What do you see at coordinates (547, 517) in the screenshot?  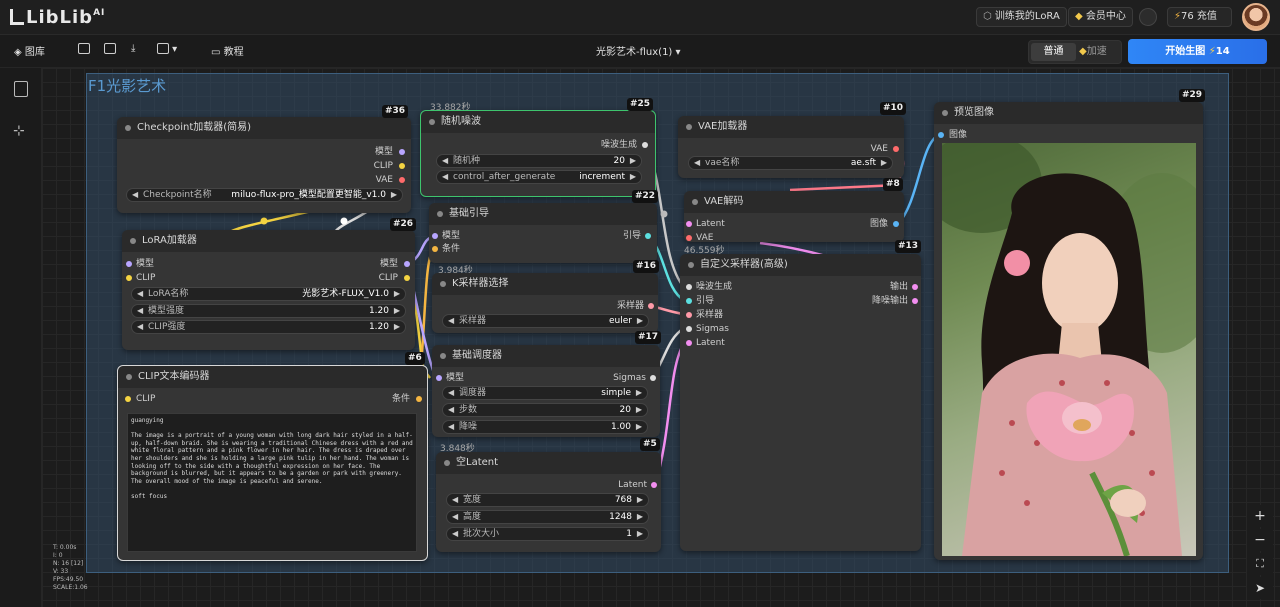 I see `height-widget: ◀ 高度 1248 ▶` at bounding box center [547, 517].